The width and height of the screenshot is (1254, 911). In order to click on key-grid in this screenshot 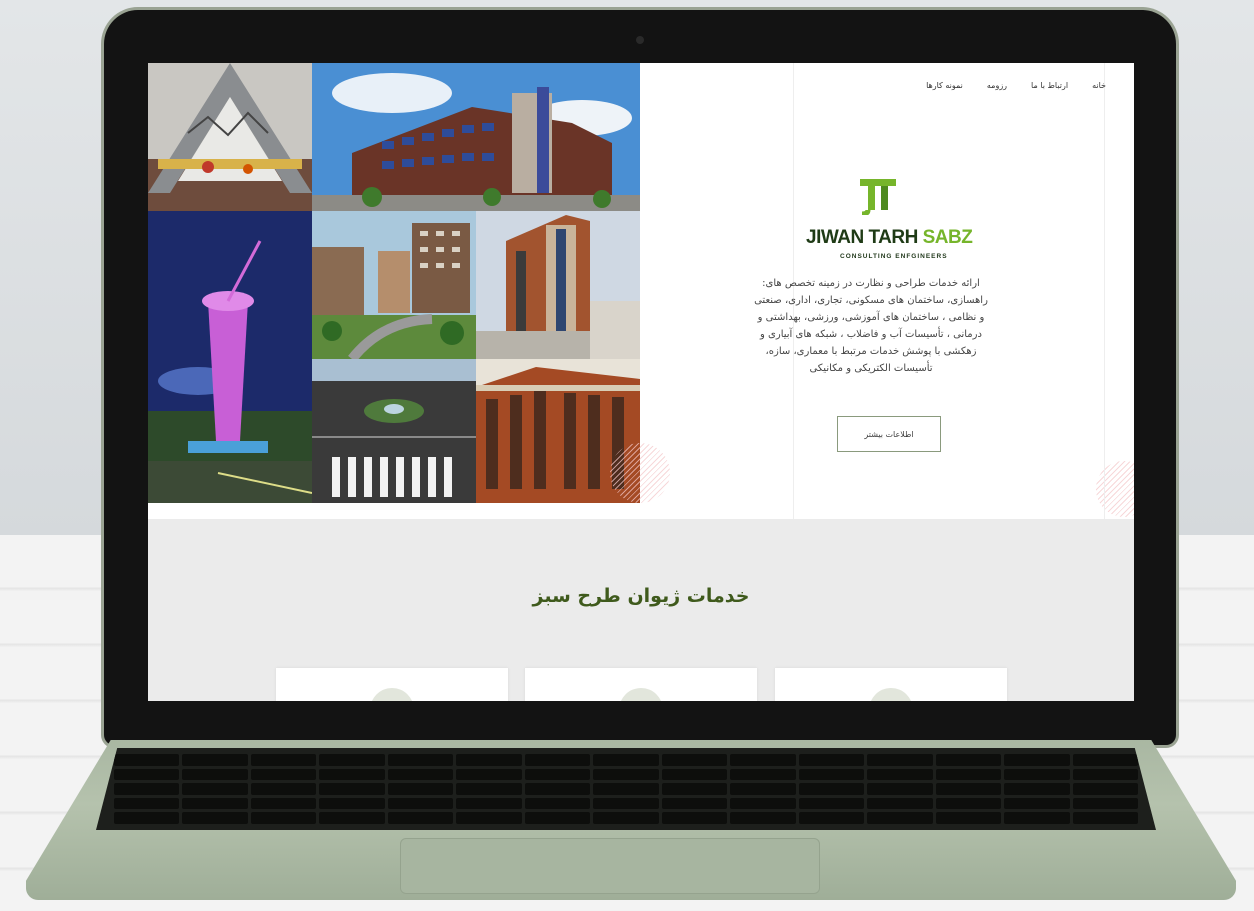, I will do `click(626, 789)`.